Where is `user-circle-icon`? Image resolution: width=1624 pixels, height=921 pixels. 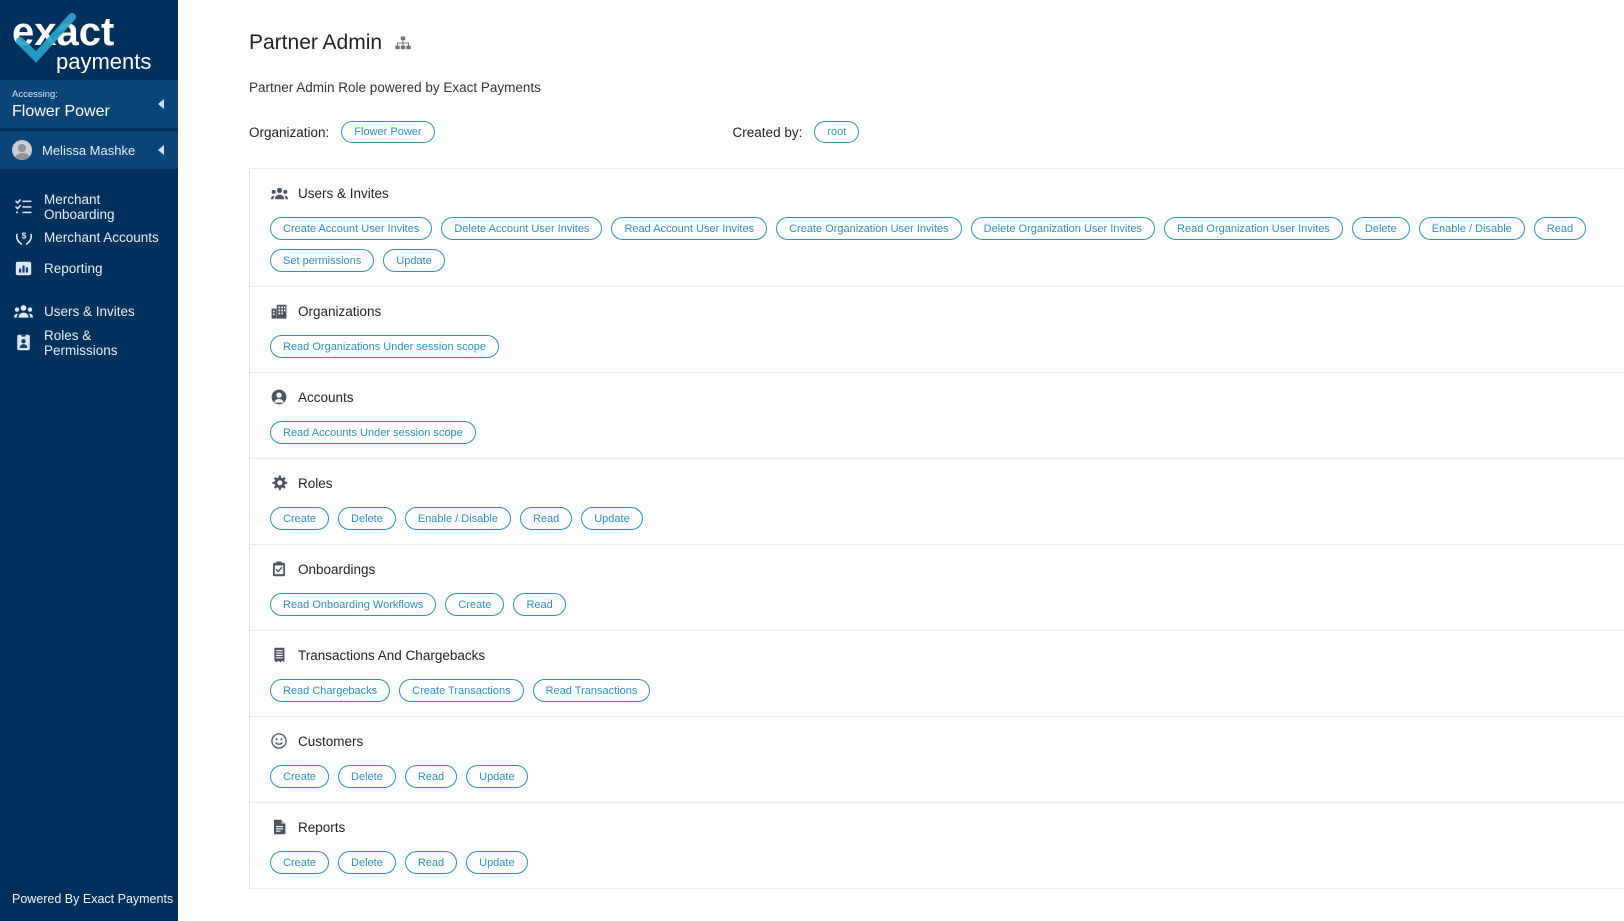
user-circle-icon is located at coordinates (279, 397).